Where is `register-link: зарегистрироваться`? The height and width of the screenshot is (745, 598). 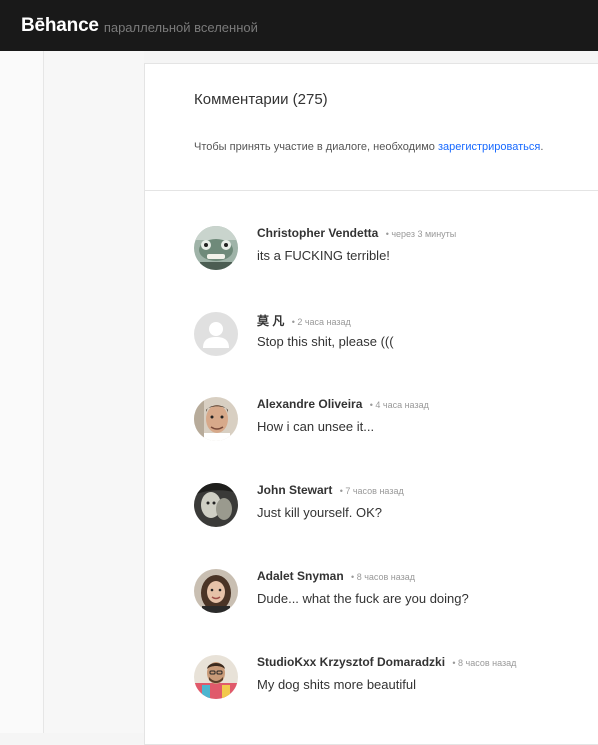 register-link: зарегистрироваться is located at coordinates (489, 147).